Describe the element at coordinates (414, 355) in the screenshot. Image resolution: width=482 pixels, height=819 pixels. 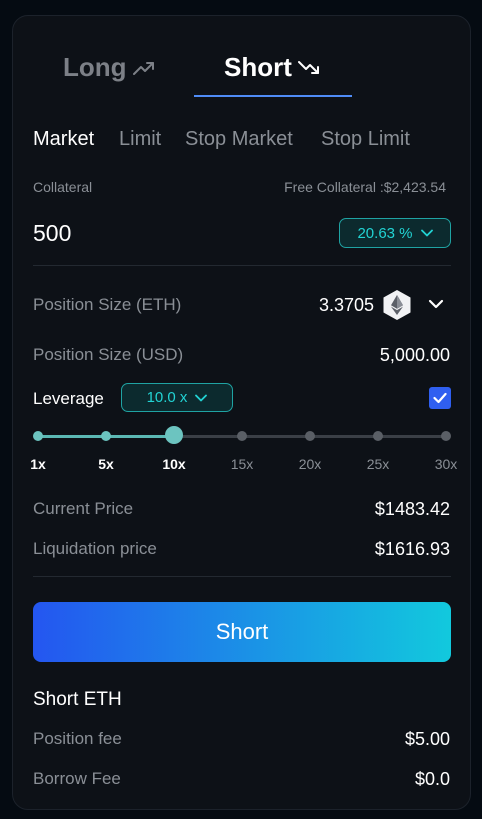
I see `position-size-usd-value: 5,000.00` at that location.